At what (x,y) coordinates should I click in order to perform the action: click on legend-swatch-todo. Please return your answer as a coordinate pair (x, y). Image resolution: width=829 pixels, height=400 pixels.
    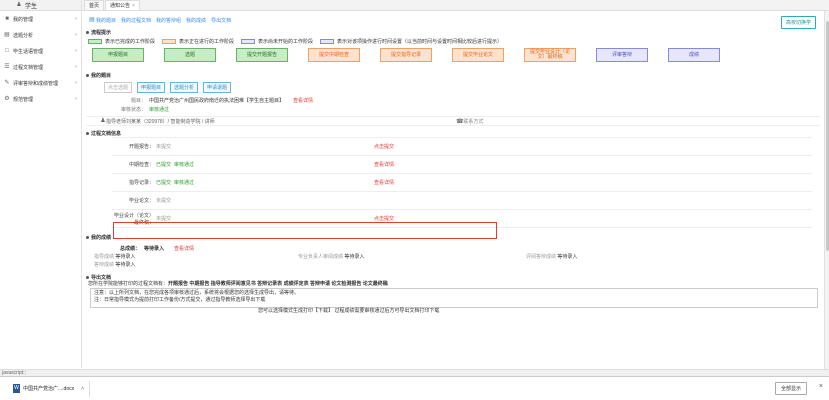
    Looking at the image, I should click on (248, 41).